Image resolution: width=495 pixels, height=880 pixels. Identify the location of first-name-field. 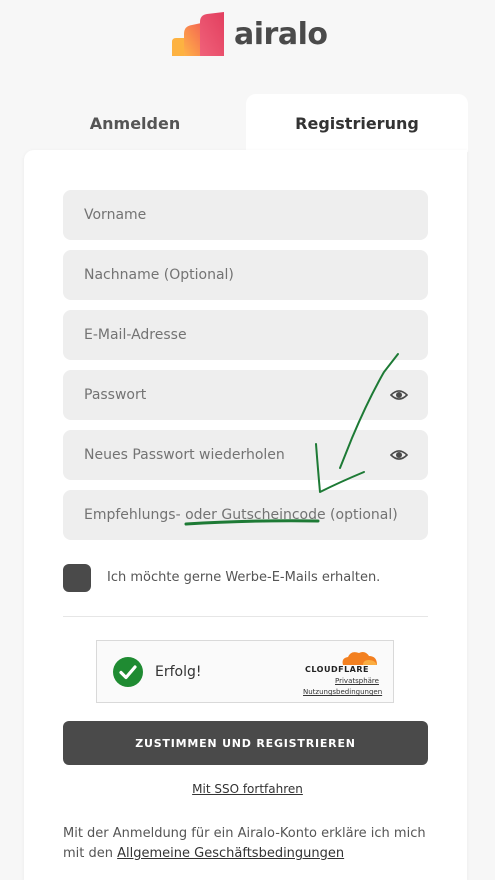
(245, 215).